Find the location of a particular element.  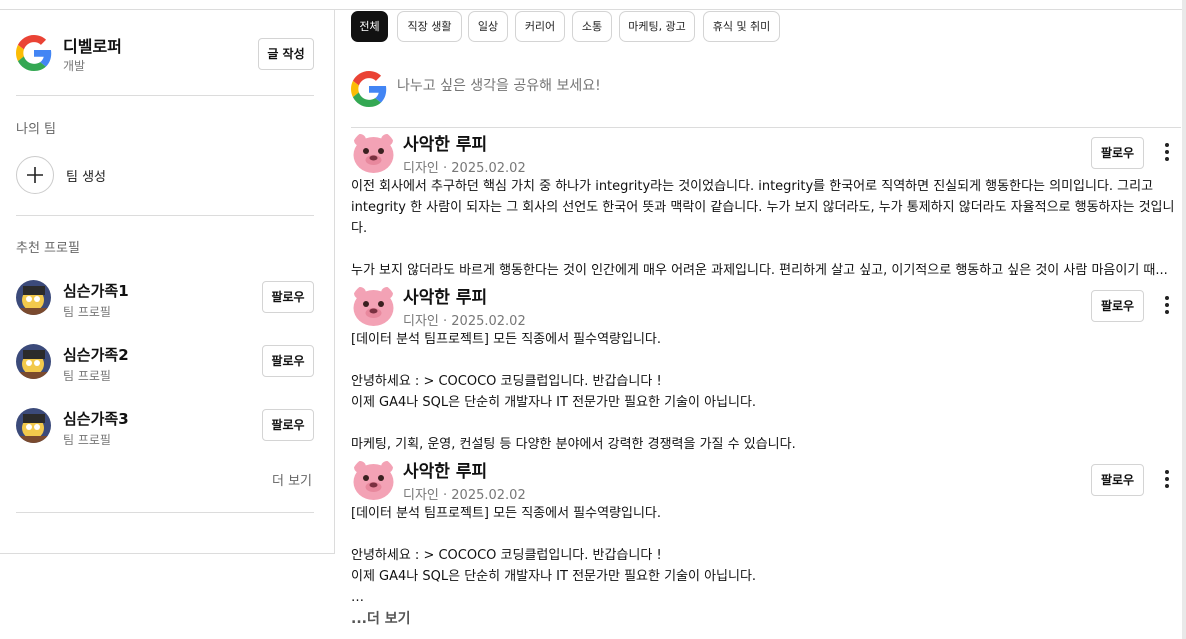

more-profiles-link: 더 보기 is located at coordinates (292, 479).